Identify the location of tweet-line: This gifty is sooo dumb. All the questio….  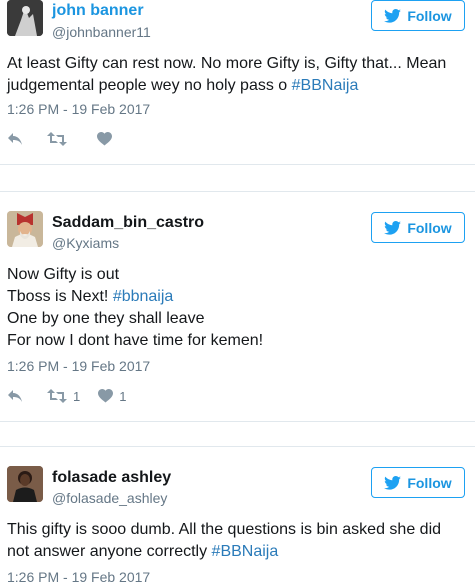
(224, 529).